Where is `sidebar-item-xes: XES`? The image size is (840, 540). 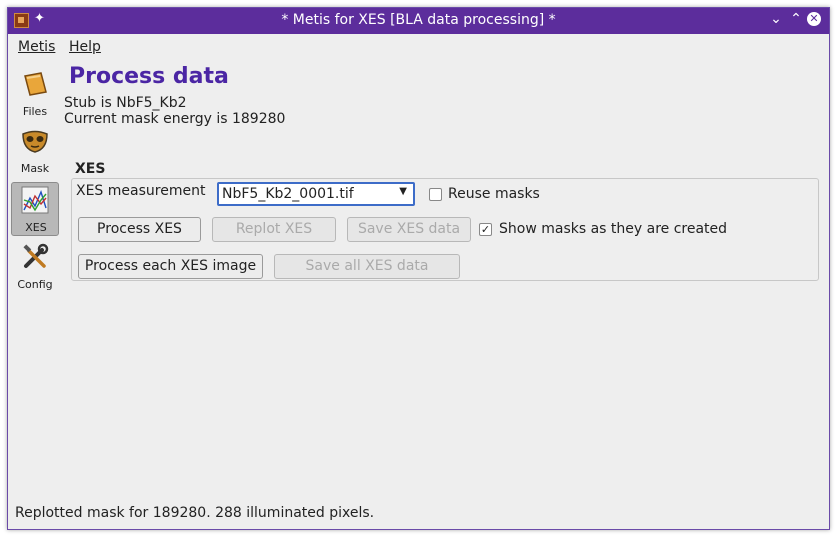 sidebar-item-xes: XES is located at coordinates (35, 209).